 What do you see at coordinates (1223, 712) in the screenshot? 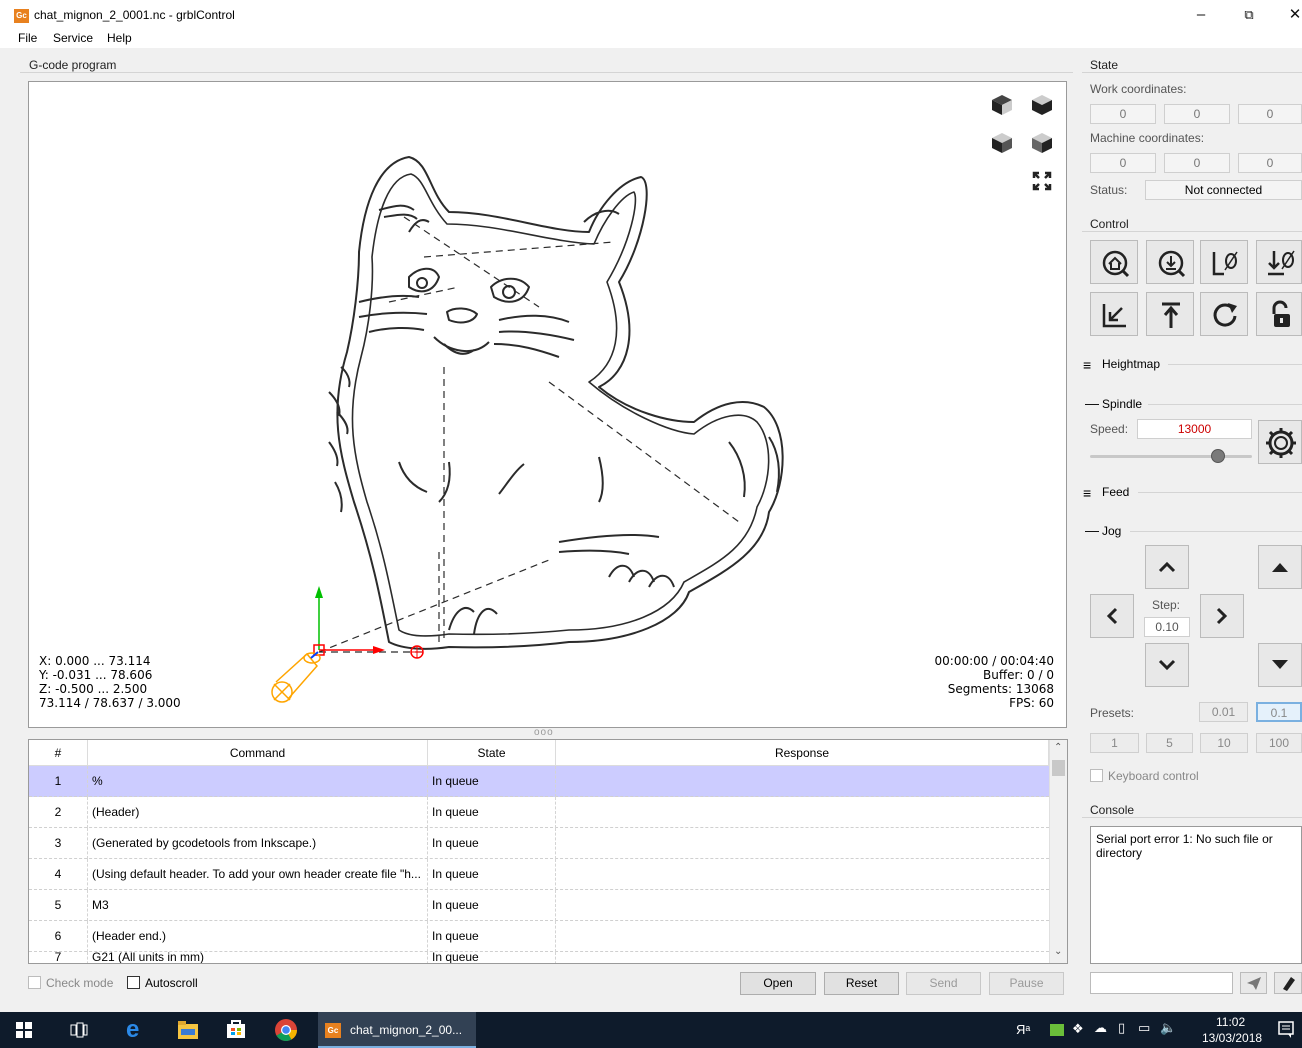
I see `preset-0-01: 0.01` at bounding box center [1223, 712].